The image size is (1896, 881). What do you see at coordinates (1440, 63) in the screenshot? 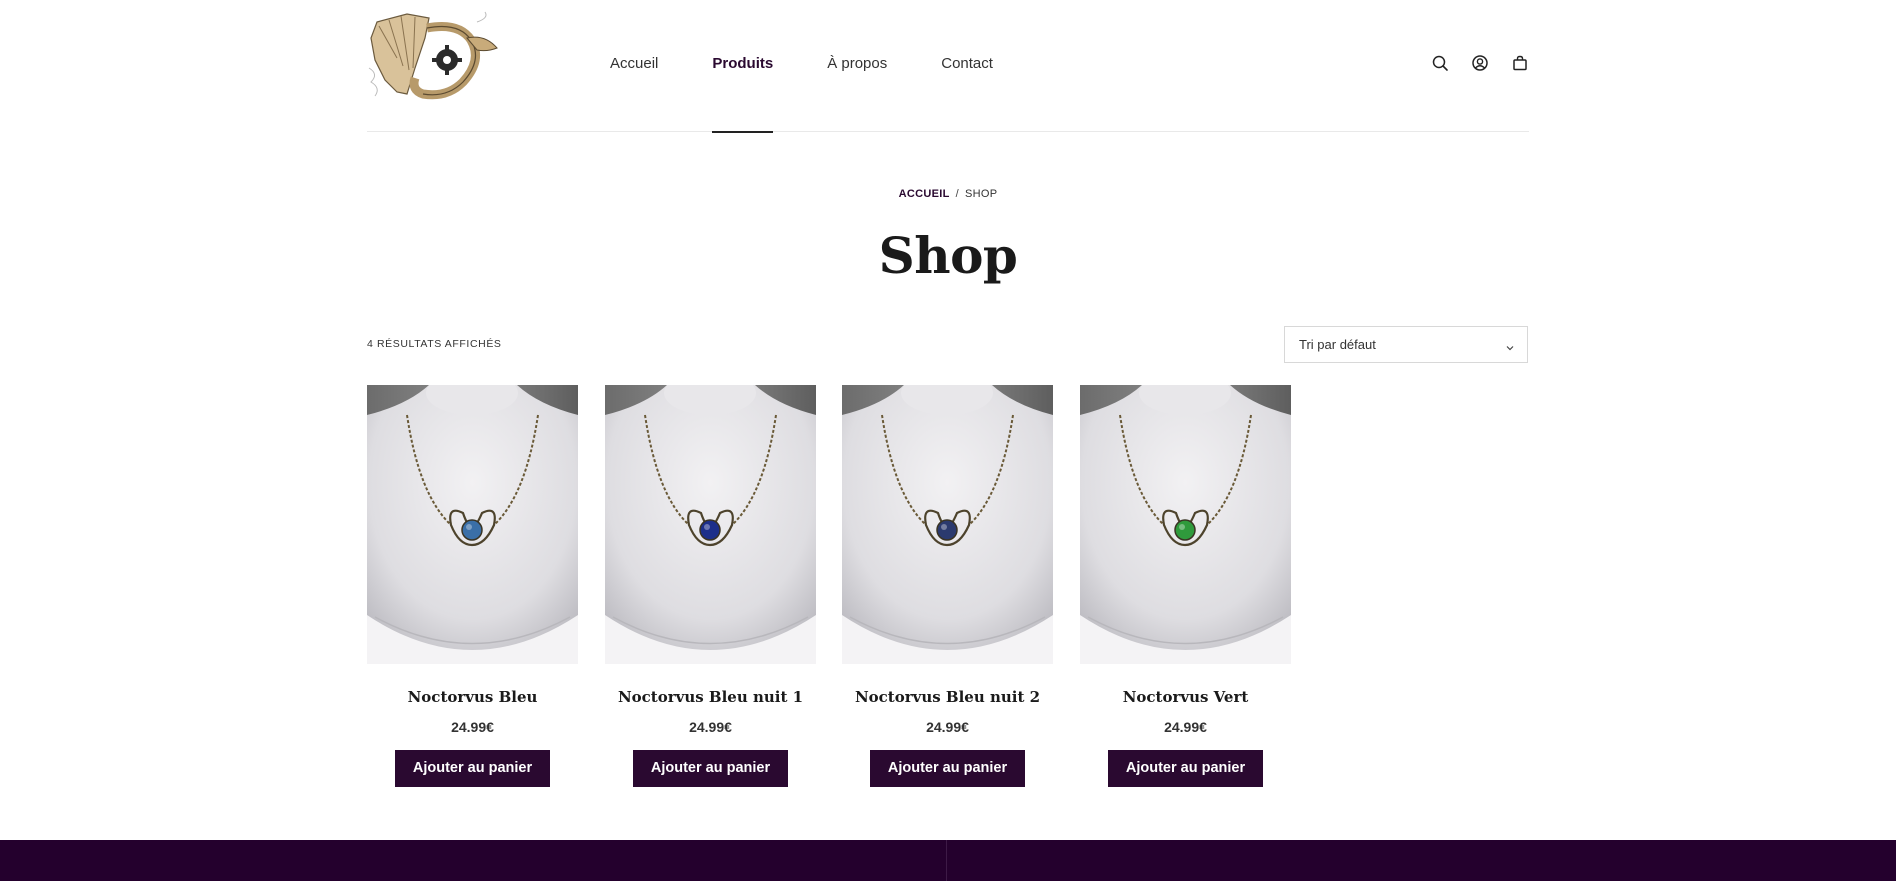
I see `search-icon` at bounding box center [1440, 63].